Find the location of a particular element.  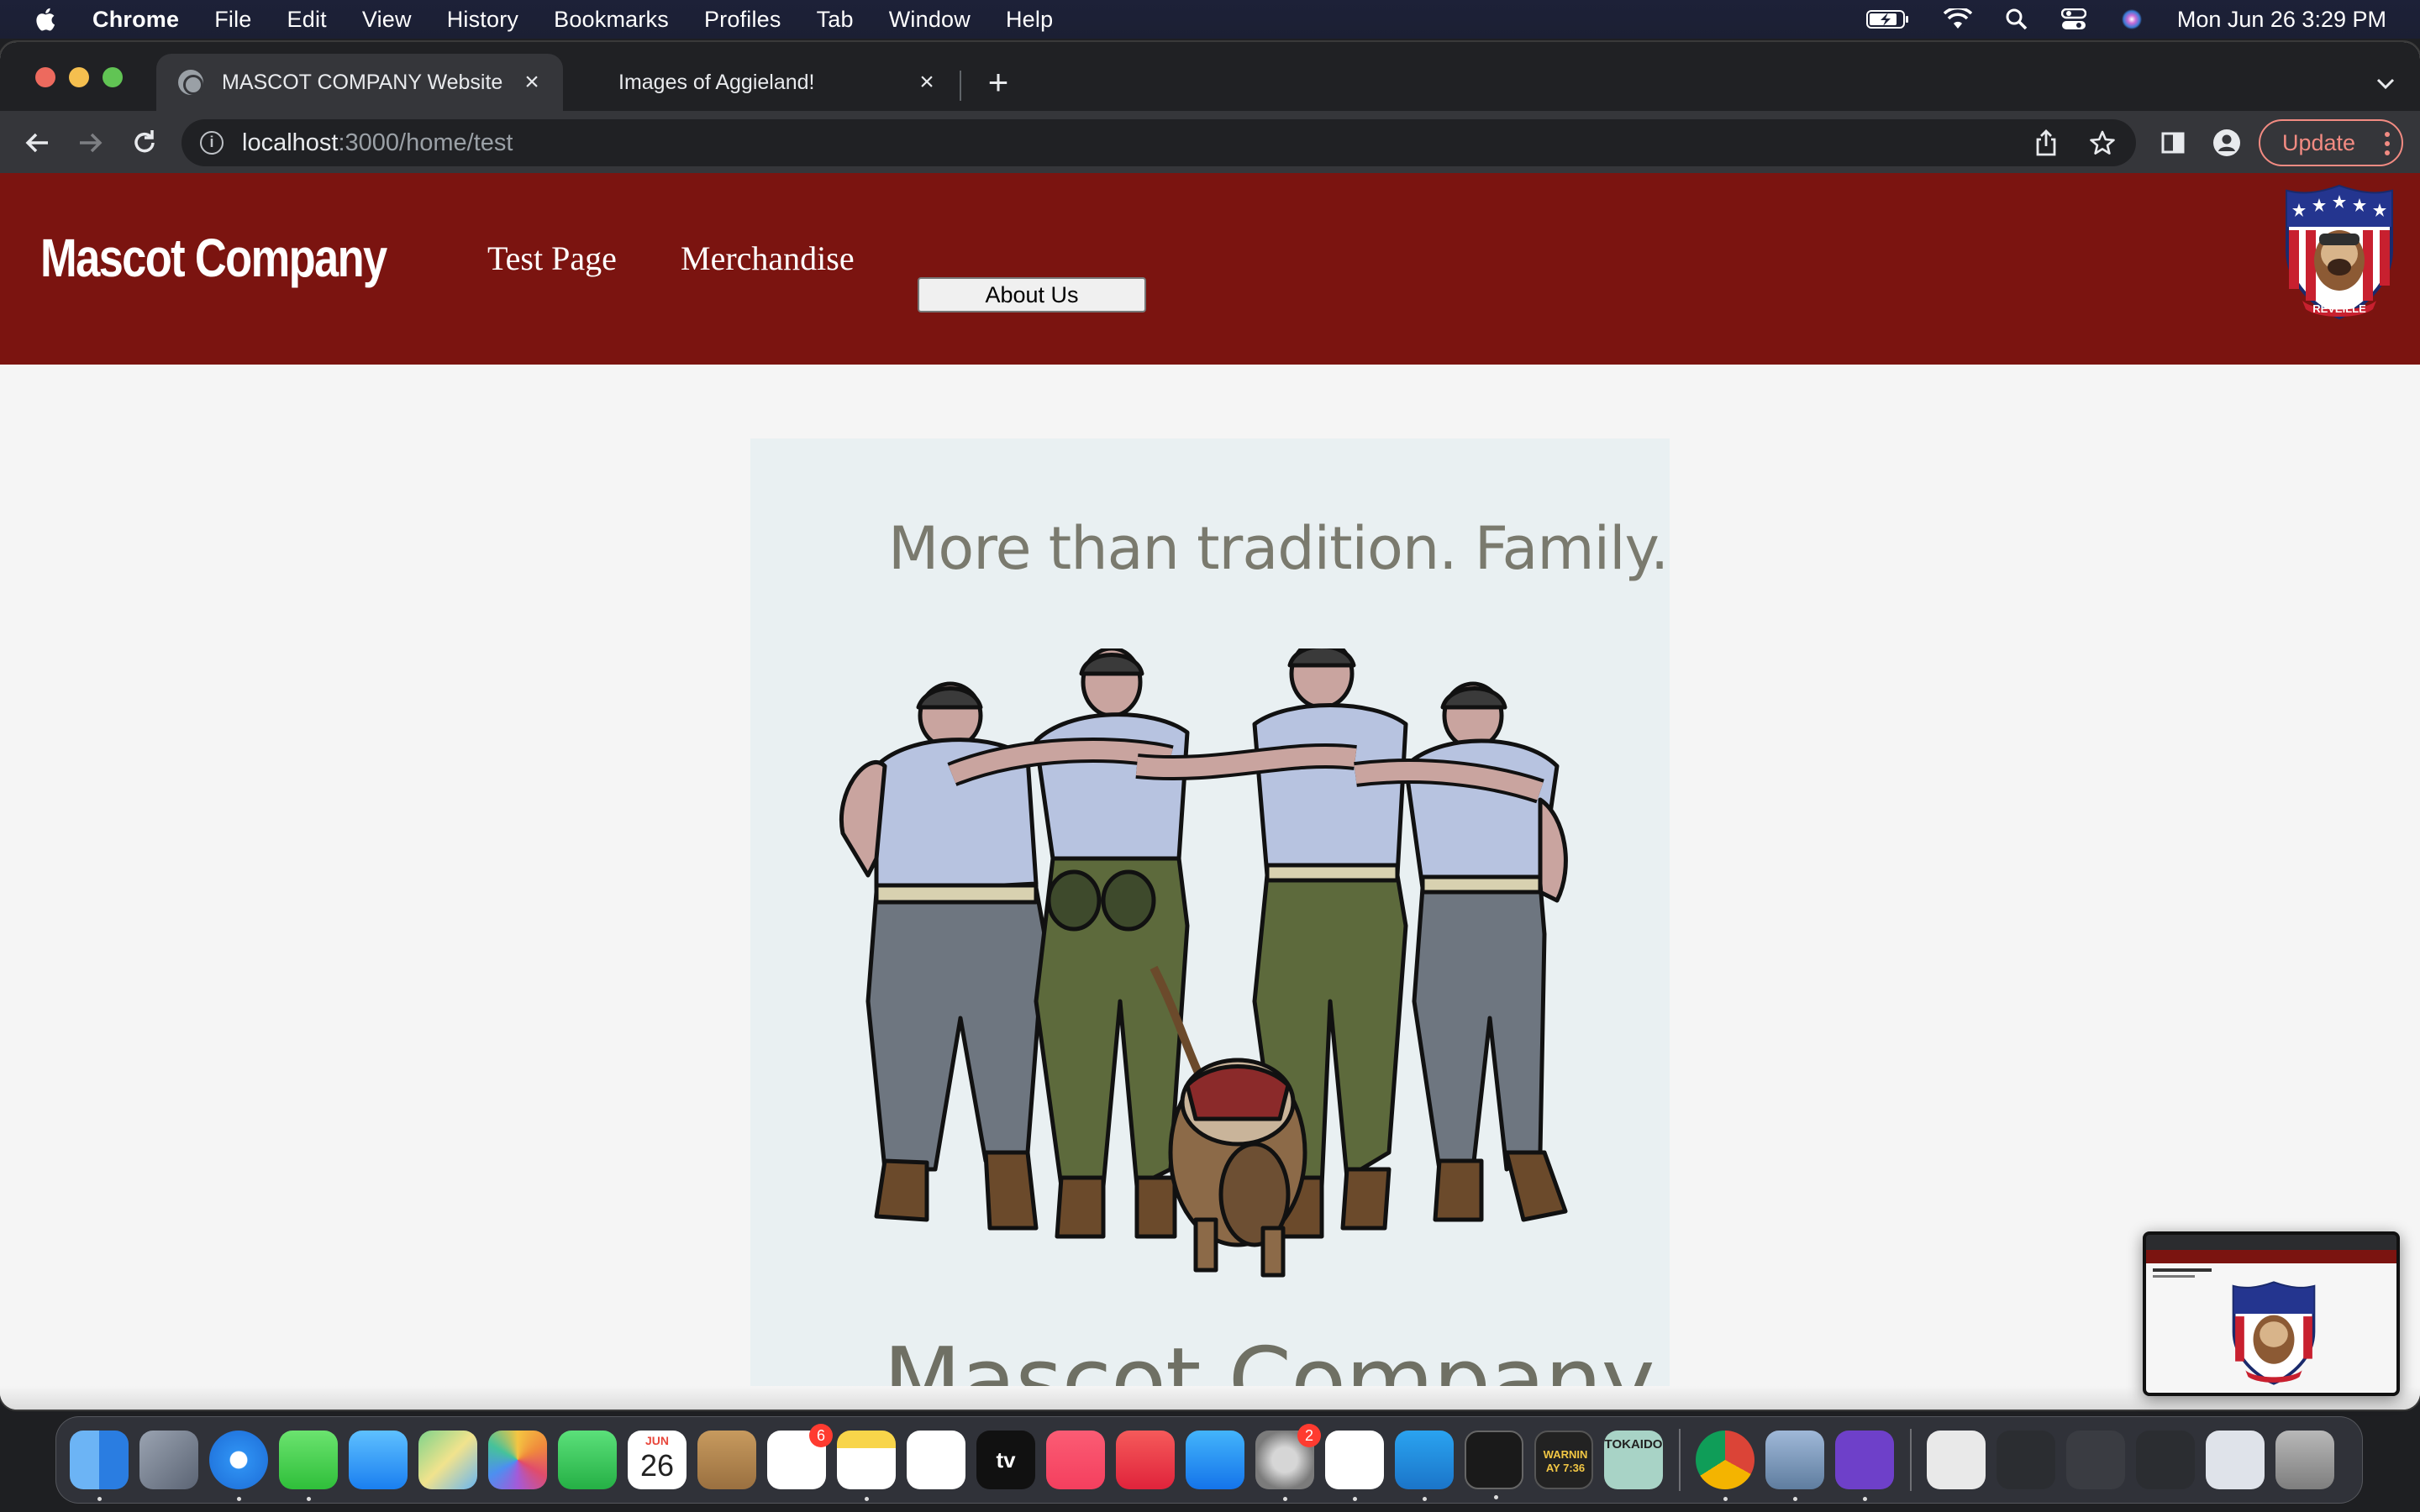

tab-separator is located at coordinates (961, 86).